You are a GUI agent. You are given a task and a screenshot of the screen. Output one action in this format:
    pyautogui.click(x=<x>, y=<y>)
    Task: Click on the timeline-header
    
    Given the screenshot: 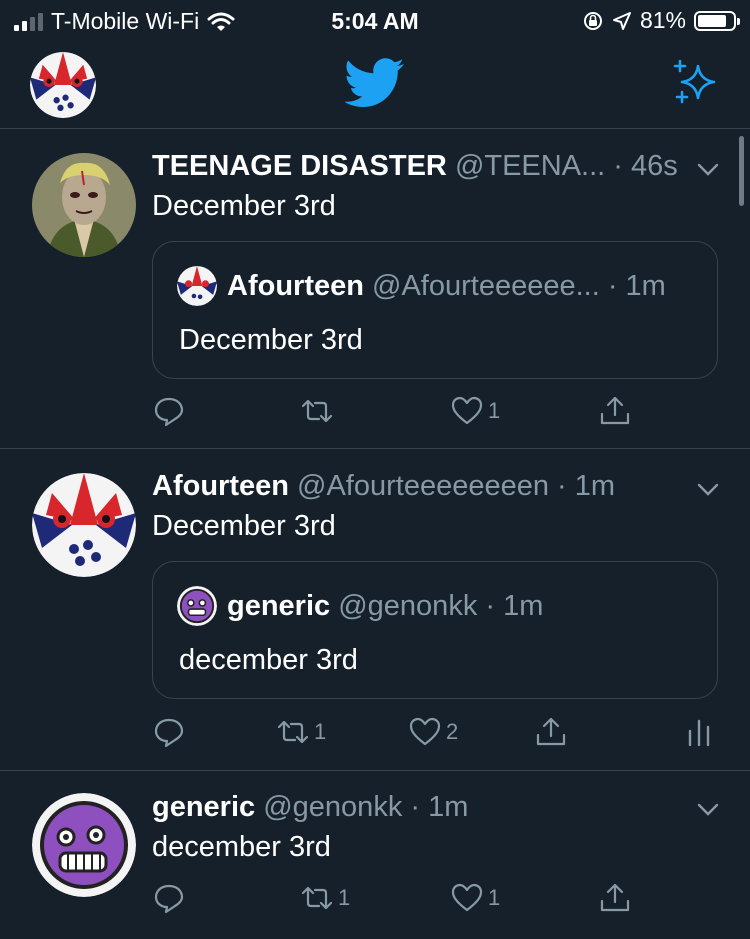 What is the action you would take?
    pyautogui.click(x=375, y=85)
    